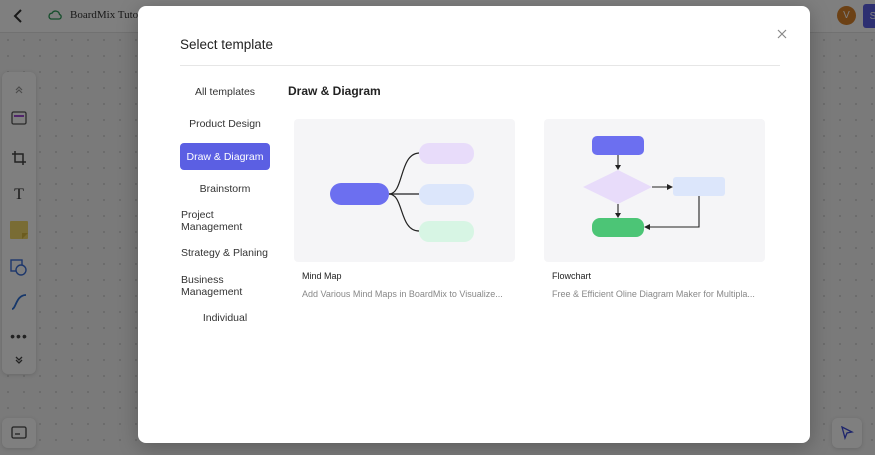  Describe the element at coordinates (227, 286) in the screenshot. I see `category-business-management: Business Management` at that location.